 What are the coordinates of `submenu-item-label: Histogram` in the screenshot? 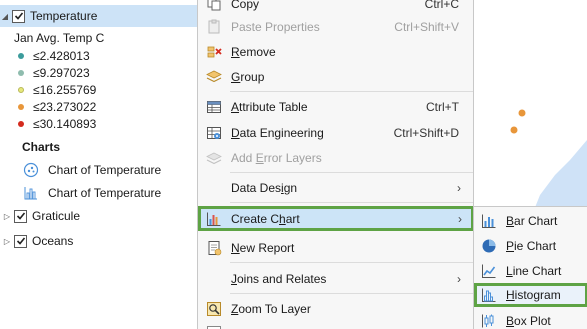 It's located at (533, 295).